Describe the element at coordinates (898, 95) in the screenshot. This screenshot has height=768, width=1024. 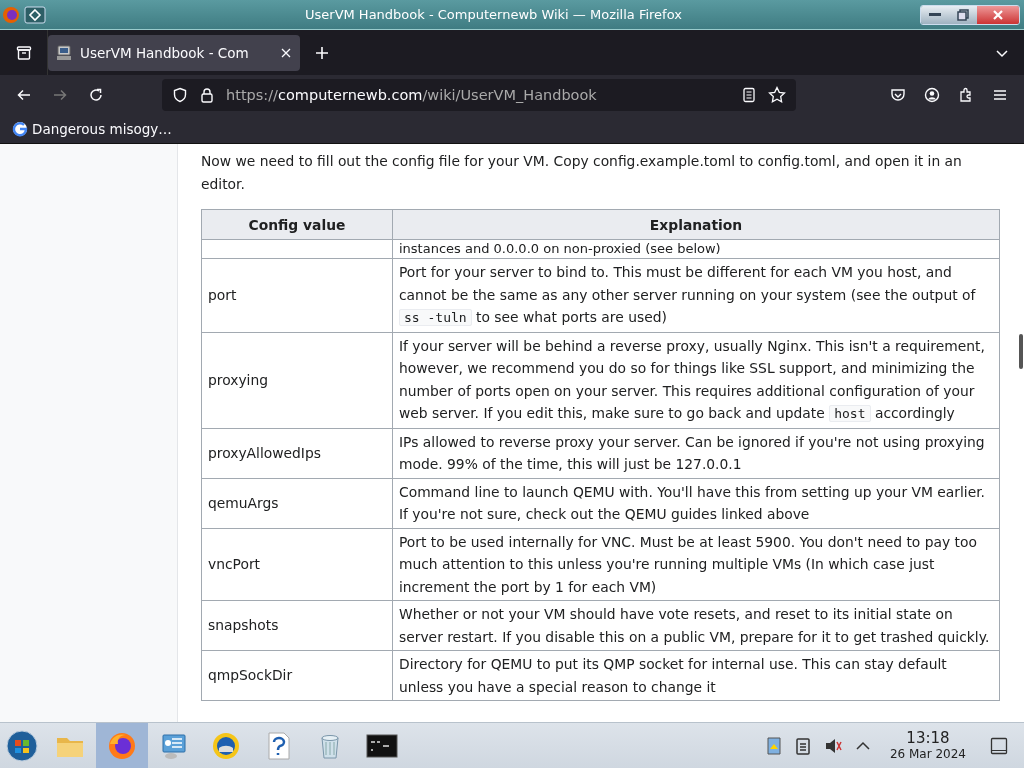
I see `pocket-icon` at that location.